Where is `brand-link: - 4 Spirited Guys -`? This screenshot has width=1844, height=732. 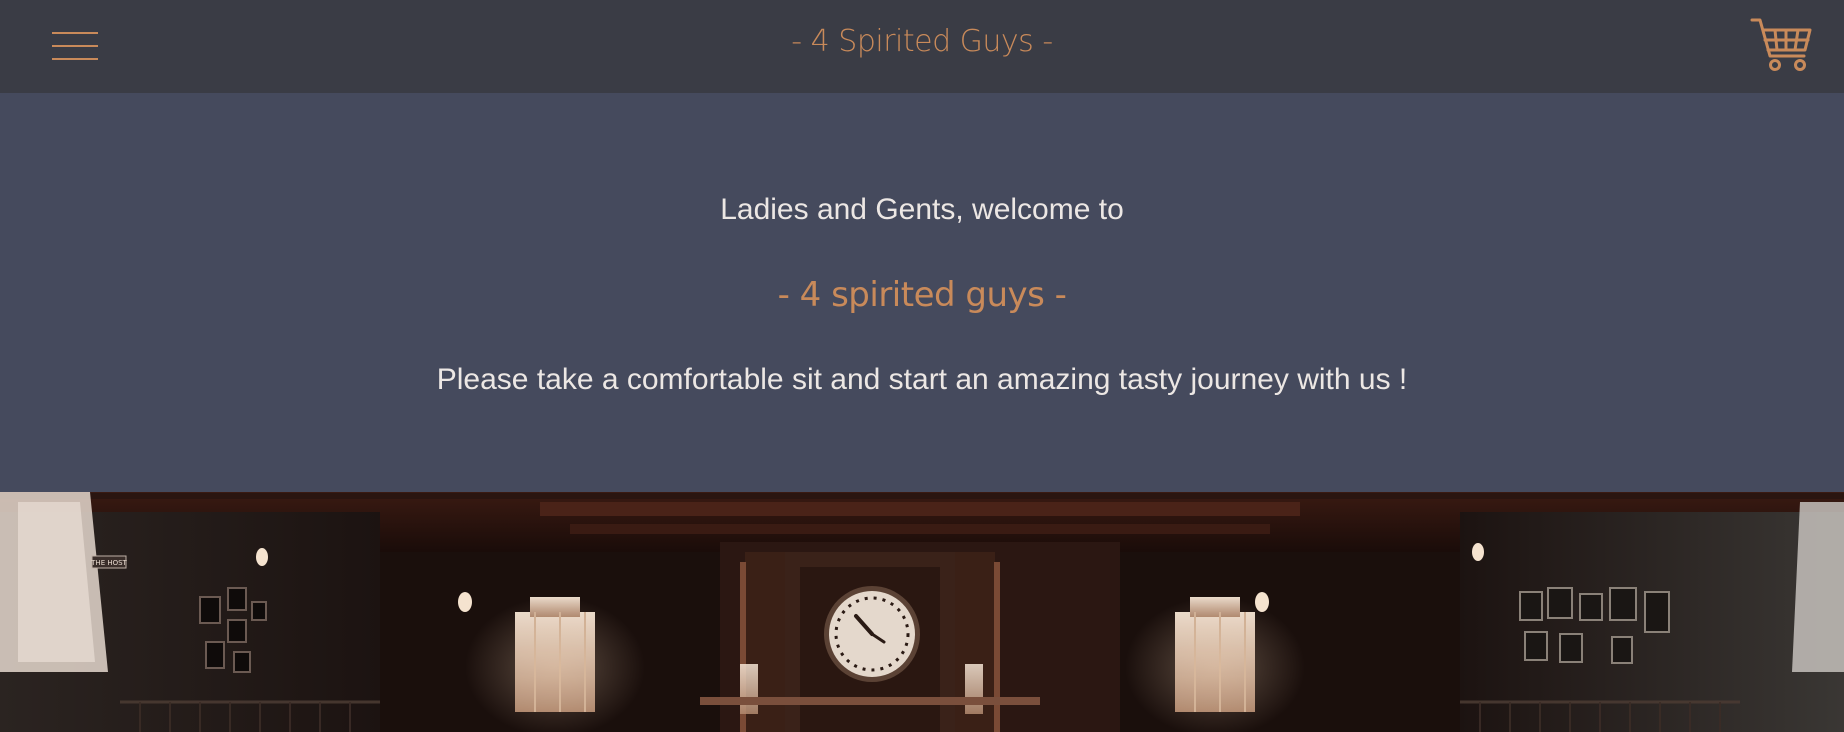
brand-link: - 4 Spirited Guys - is located at coordinates (922, 41).